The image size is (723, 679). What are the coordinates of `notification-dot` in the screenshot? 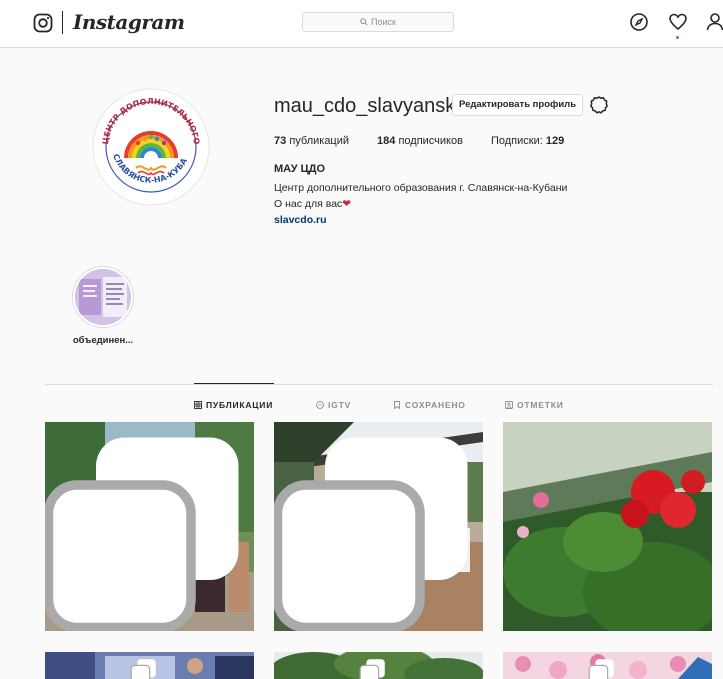 It's located at (677, 37).